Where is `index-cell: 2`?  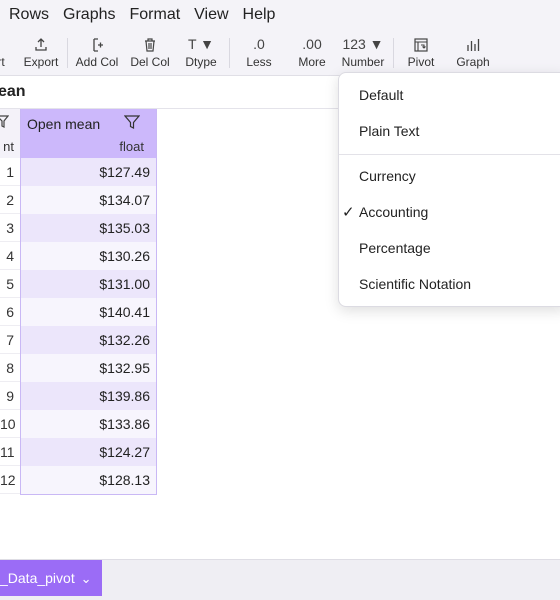 index-cell: 2 is located at coordinates (10, 200).